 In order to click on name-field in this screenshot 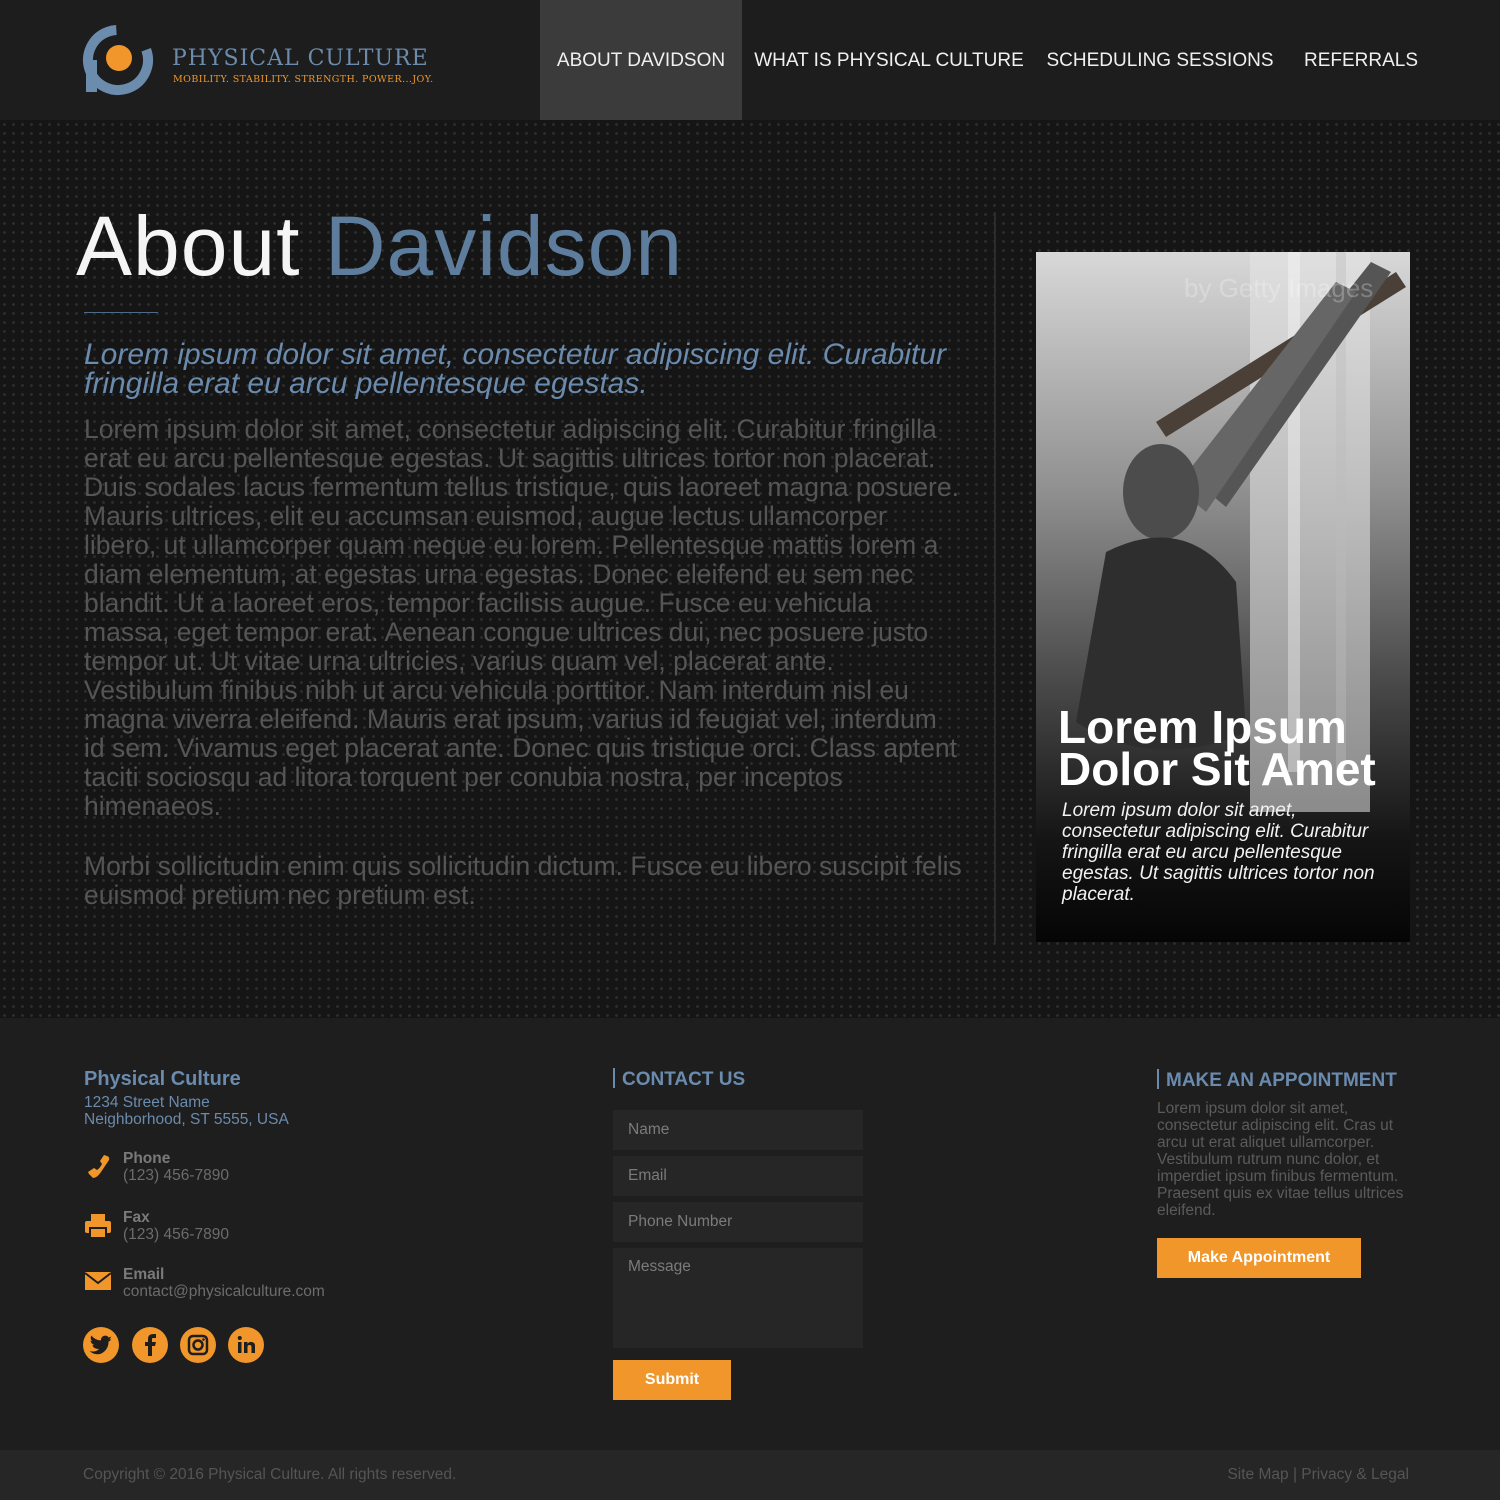, I will do `click(738, 1130)`.